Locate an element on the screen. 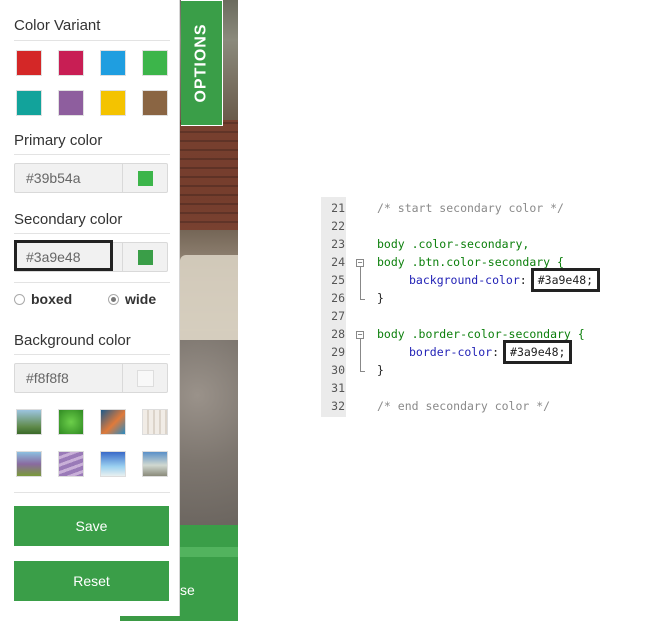 The image size is (654, 621). line-number: 21 is located at coordinates (338, 208).